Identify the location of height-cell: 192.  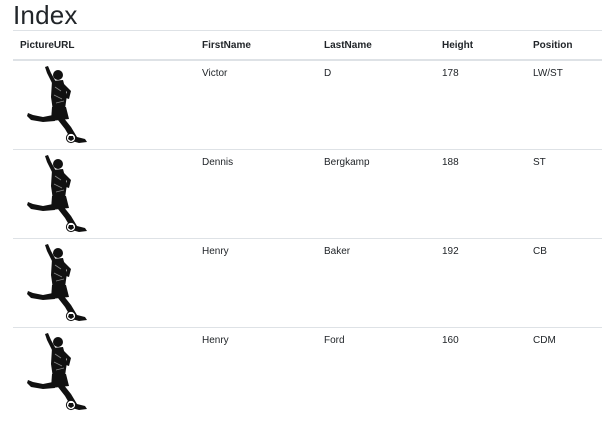
(480, 283).